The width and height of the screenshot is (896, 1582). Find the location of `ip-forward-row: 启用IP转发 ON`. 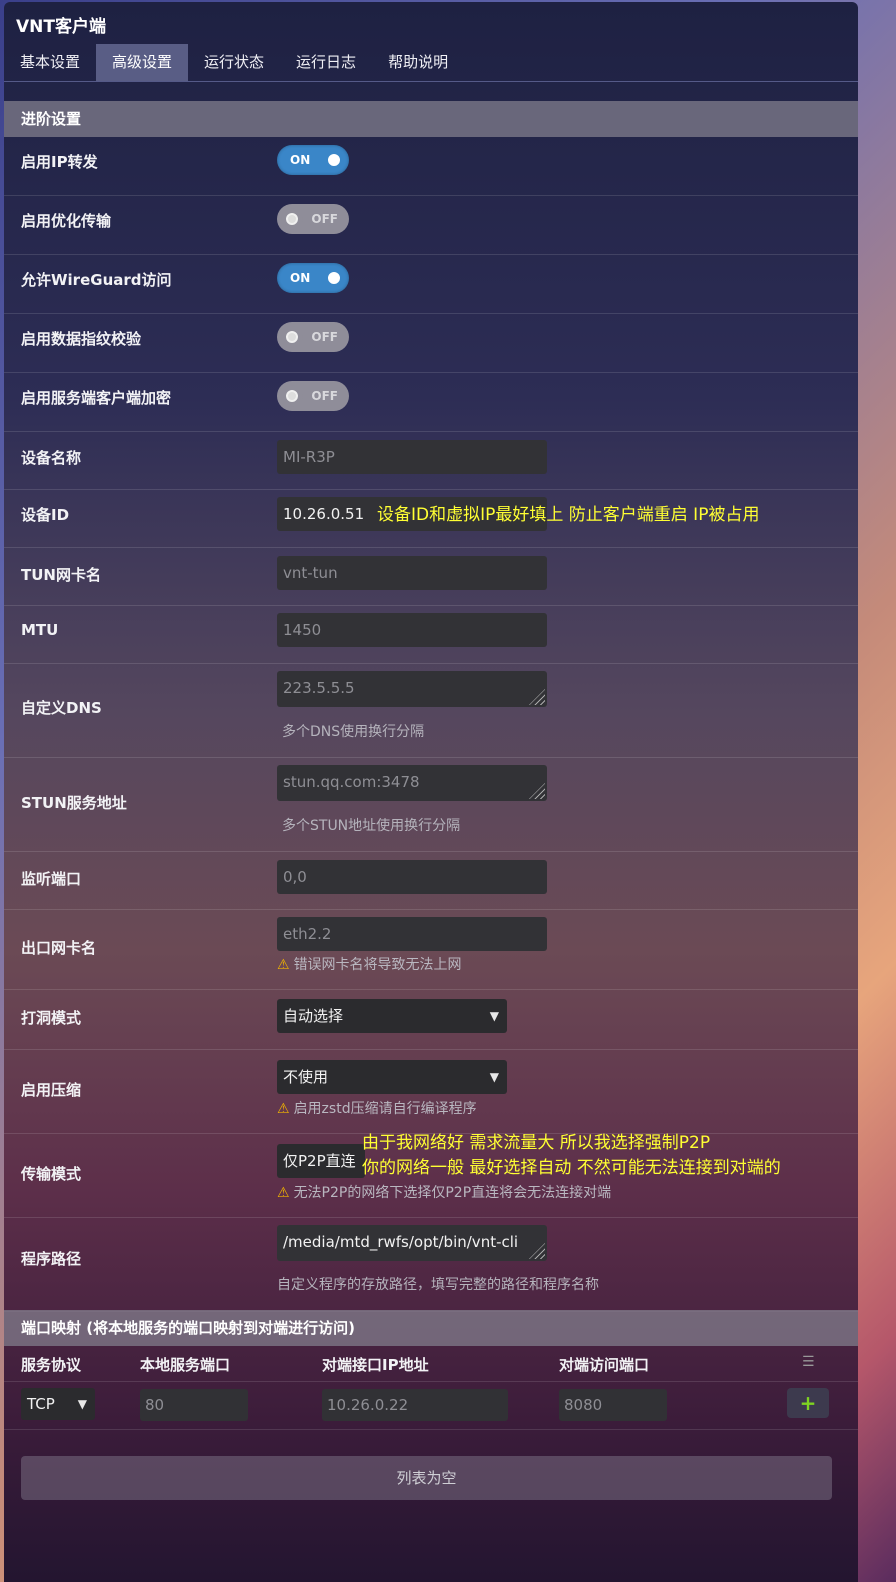

ip-forward-row: 启用IP转发 ON is located at coordinates (431, 166).